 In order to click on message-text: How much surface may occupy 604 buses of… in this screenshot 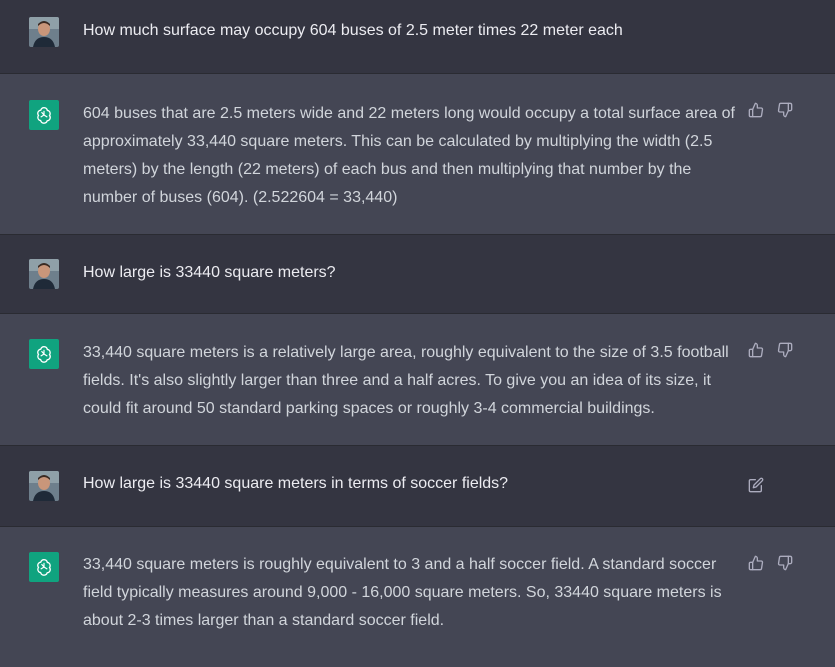, I will do `click(353, 30)`.